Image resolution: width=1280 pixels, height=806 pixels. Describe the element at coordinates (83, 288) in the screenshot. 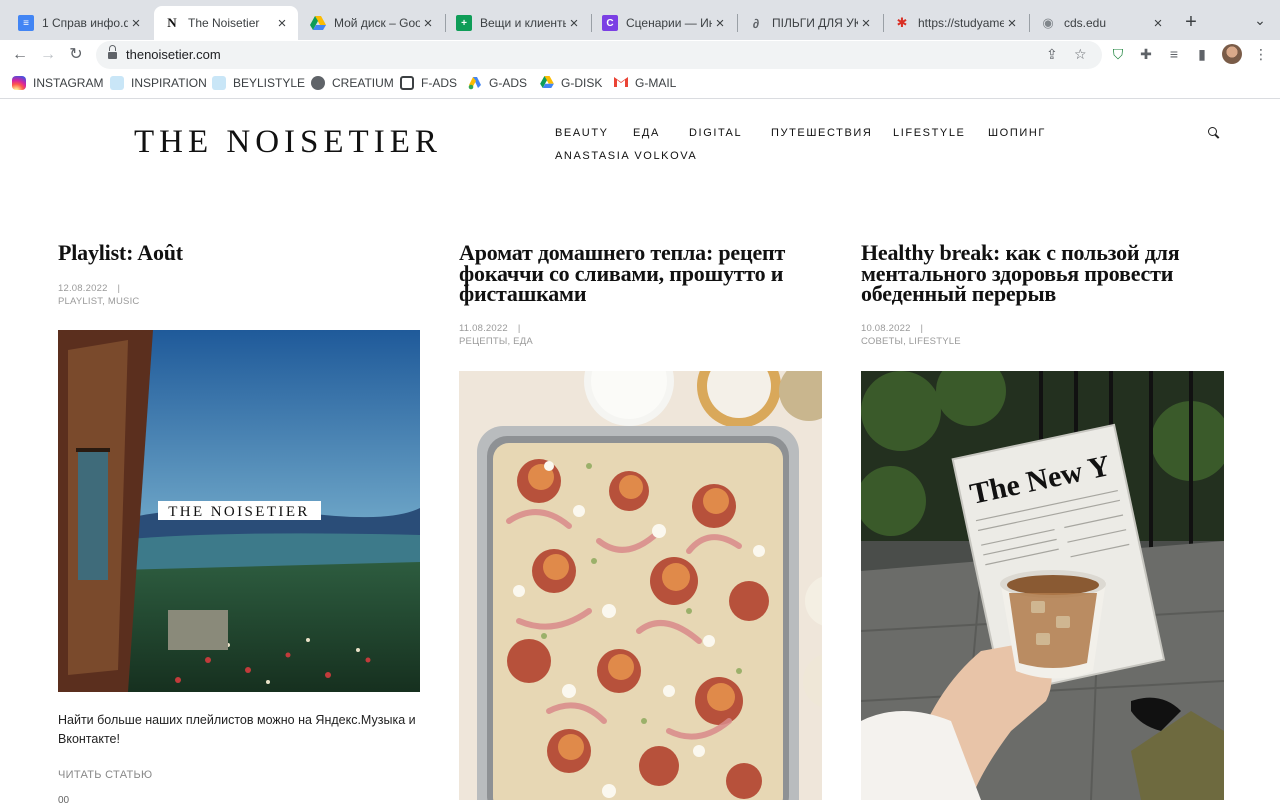

I see `post-date: 12.08.2022` at that location.